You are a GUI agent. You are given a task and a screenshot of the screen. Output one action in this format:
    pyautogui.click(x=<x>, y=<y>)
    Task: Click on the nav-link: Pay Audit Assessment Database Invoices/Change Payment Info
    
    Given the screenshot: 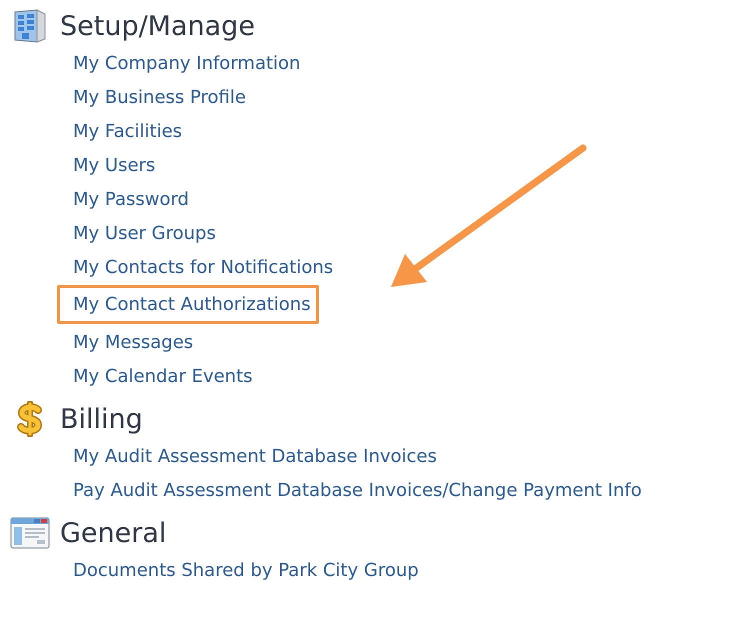 What is the action you would take?
    pyautogui.click(x=357, y=490)
    